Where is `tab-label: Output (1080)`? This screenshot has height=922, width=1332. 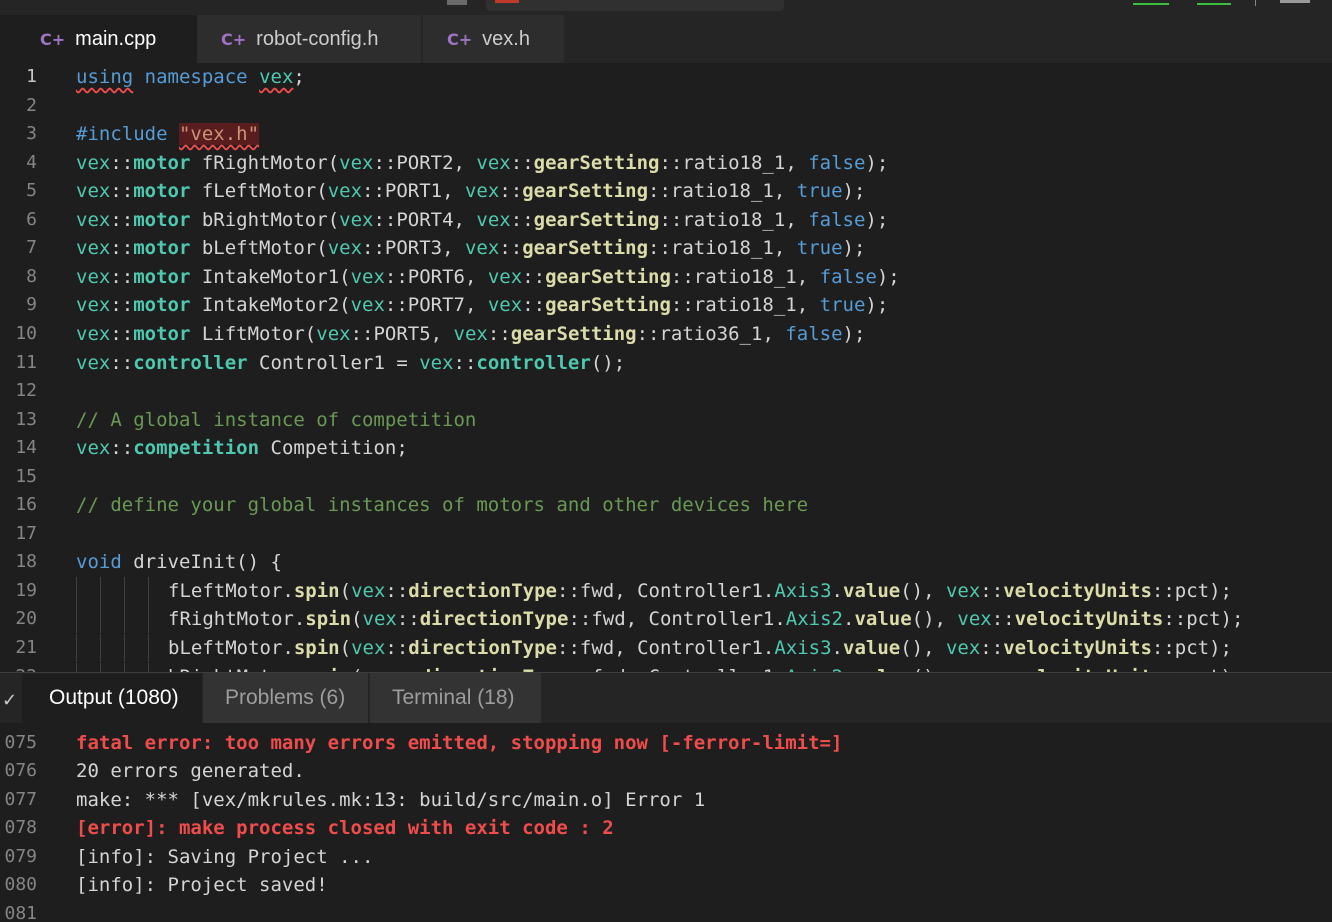 tab-label: Output (1080) is located at coordinates (114, 697).